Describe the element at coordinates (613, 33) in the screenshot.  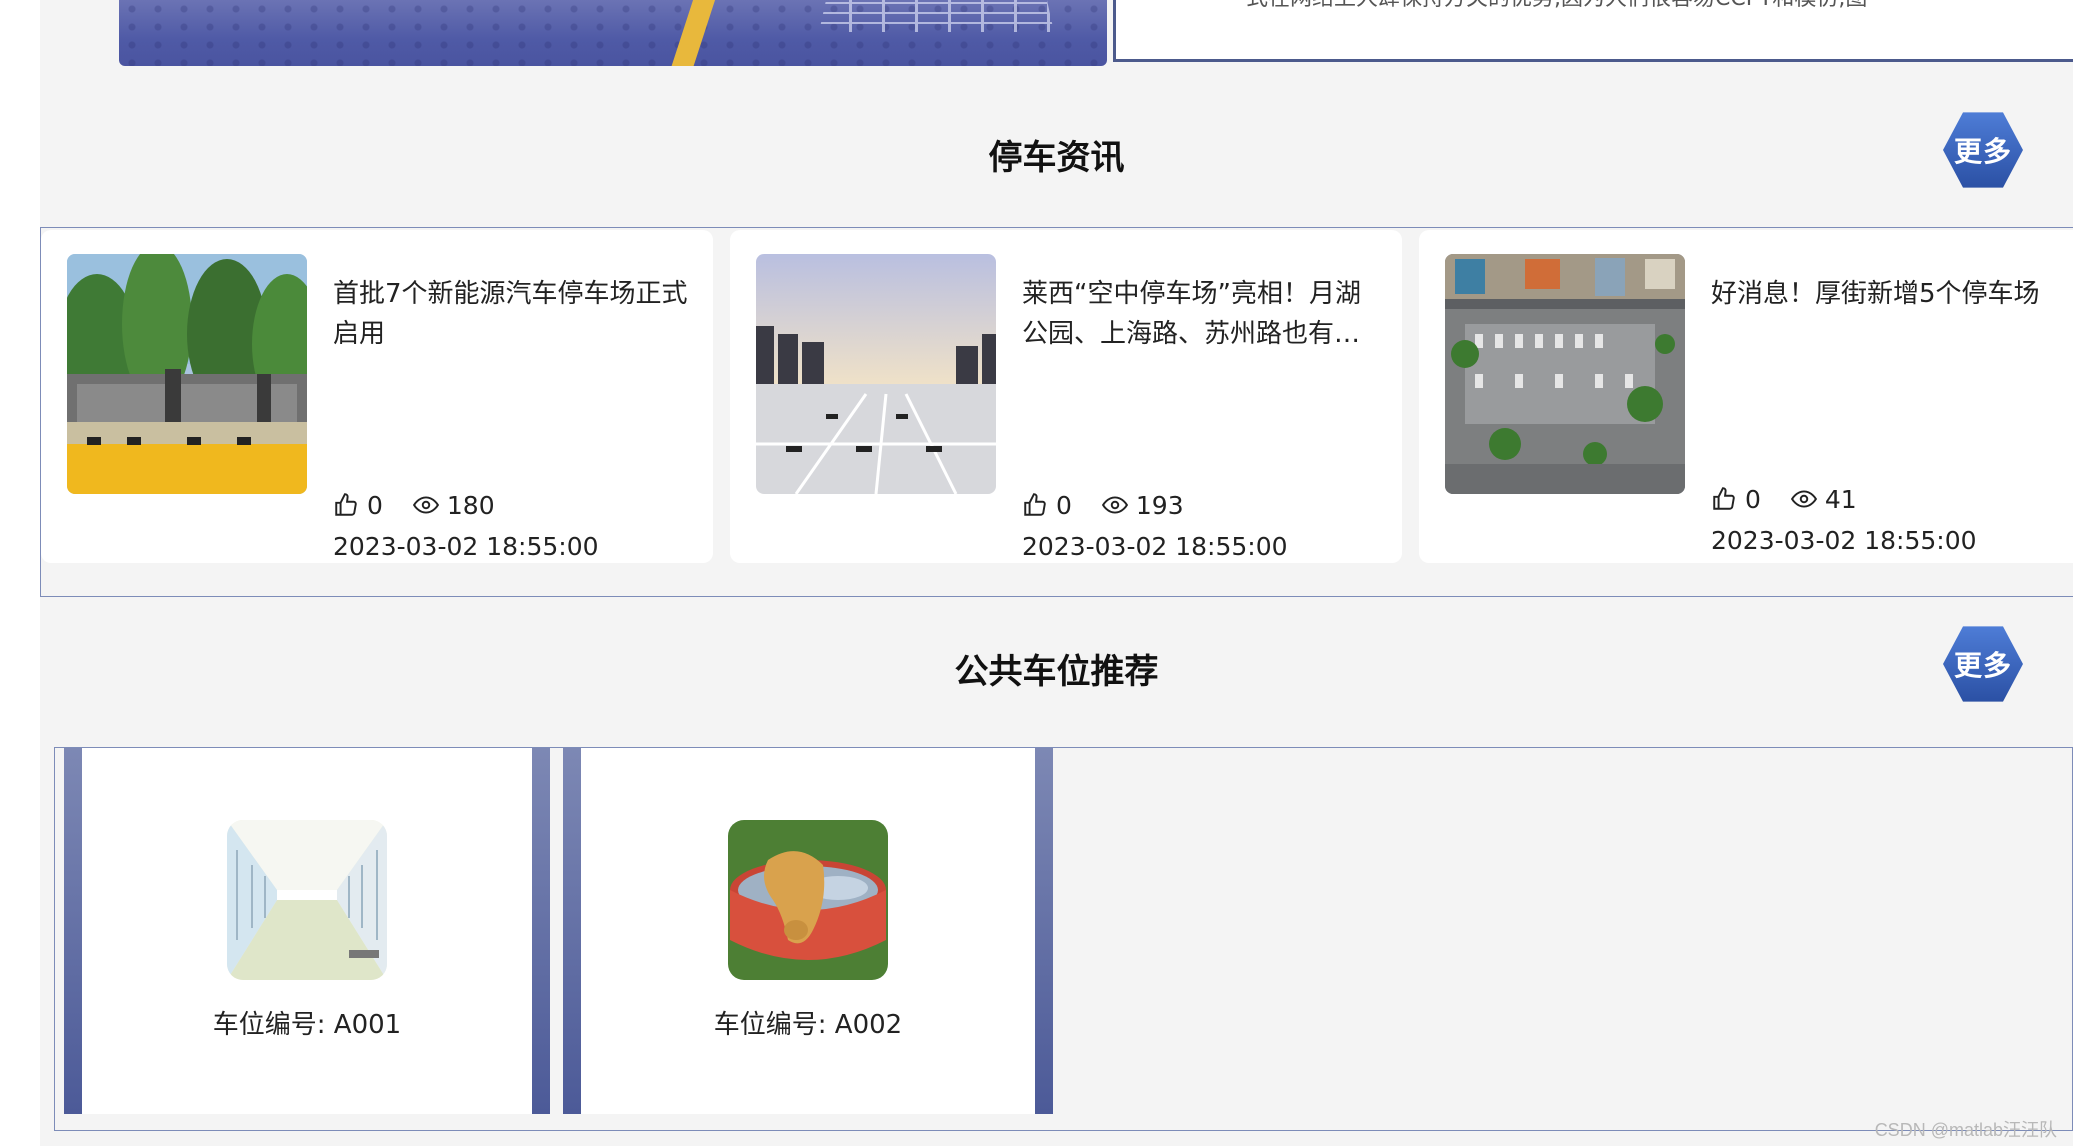
I see `carousel-banner-image` at that location.